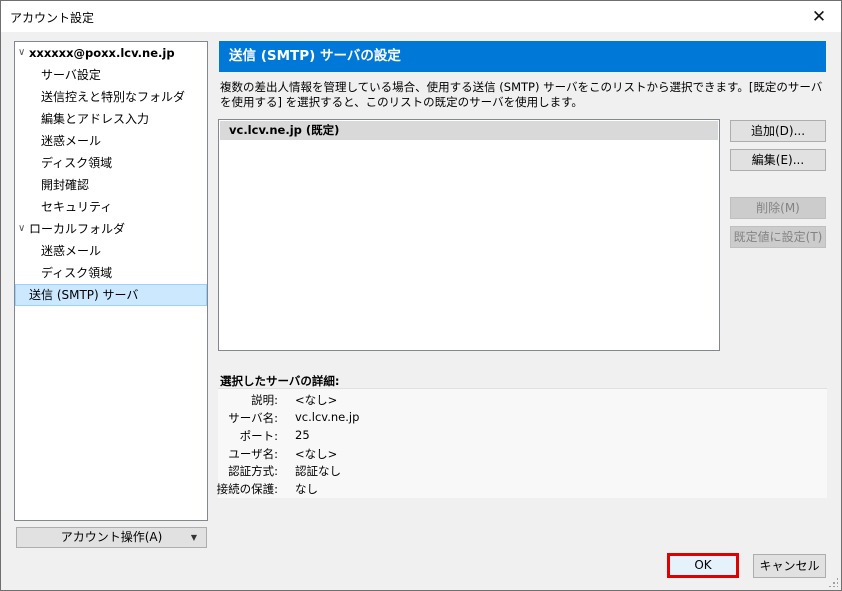  Describe the element at coordinates (302, 435) in the screenshot. I see `detail-value: 25` at that location.